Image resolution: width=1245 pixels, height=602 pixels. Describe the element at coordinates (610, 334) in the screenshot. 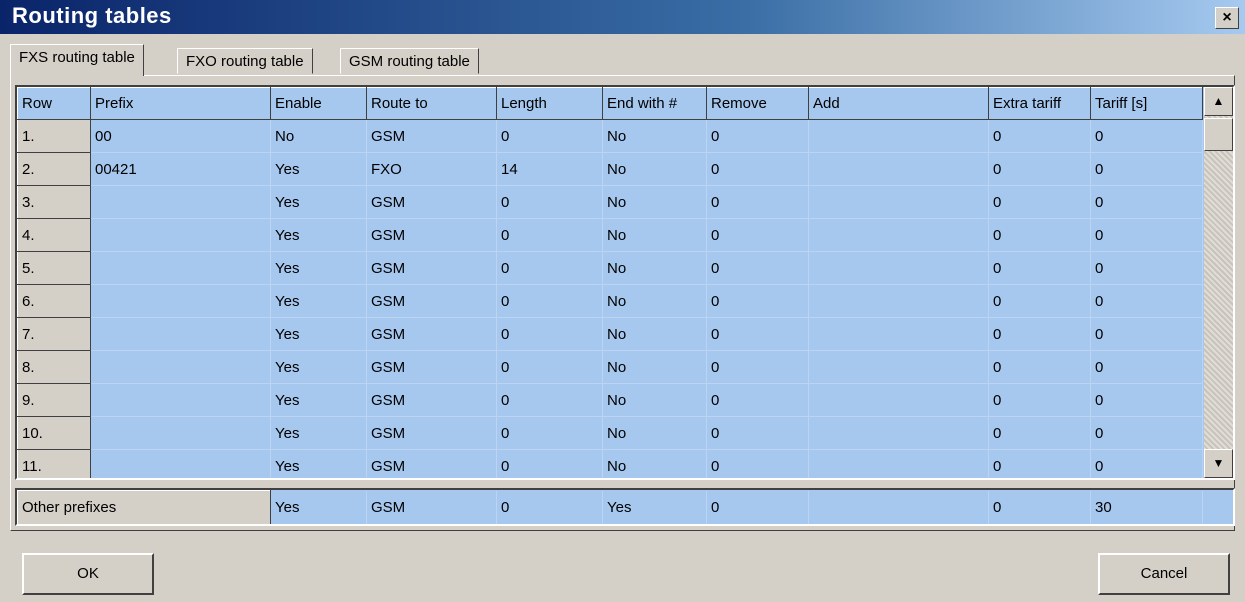

I see `table-row: 7. Yes GSM 0 No 0 0 0` at that location.